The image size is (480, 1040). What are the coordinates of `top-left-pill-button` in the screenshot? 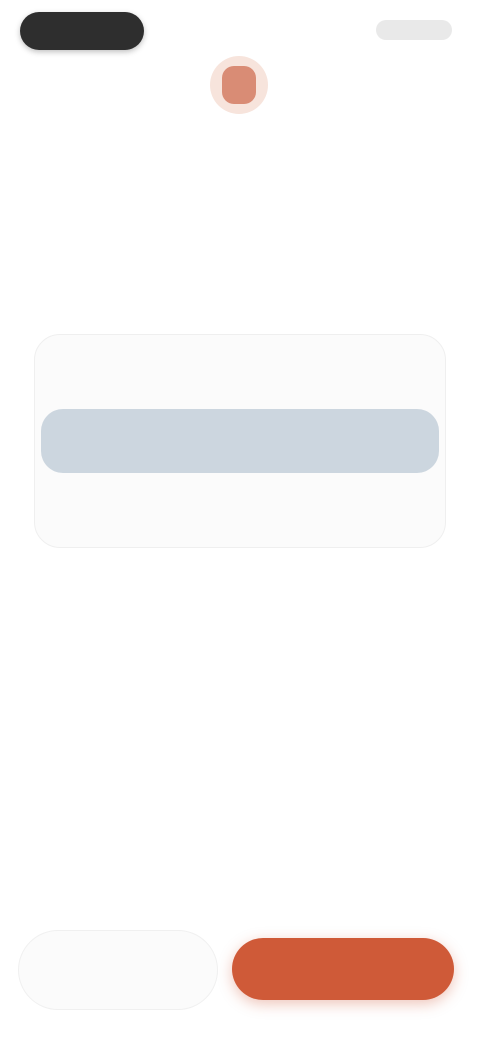 It's located at (82, 31).